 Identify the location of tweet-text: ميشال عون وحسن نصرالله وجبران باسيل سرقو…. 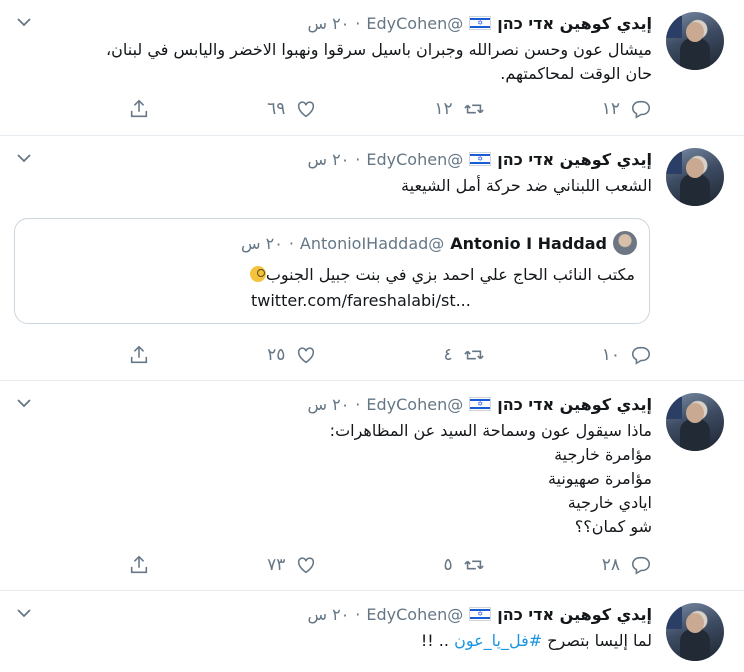
(378, 61).